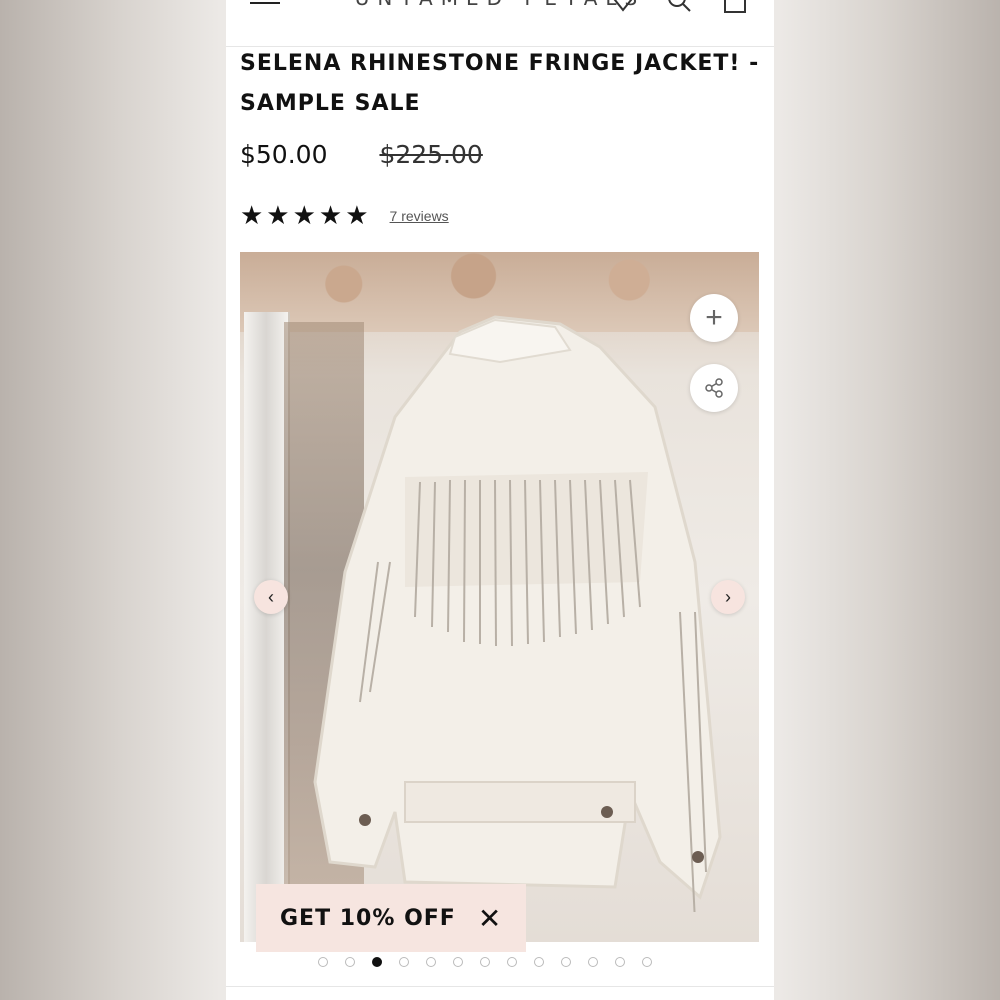 The width and height of the screenshot is (1000, 1000). What do you see at coordinates (500, 23) in the screenshot?
I see `top-navigation: UNTAMED PETALS` at bounding box center [500, 23].